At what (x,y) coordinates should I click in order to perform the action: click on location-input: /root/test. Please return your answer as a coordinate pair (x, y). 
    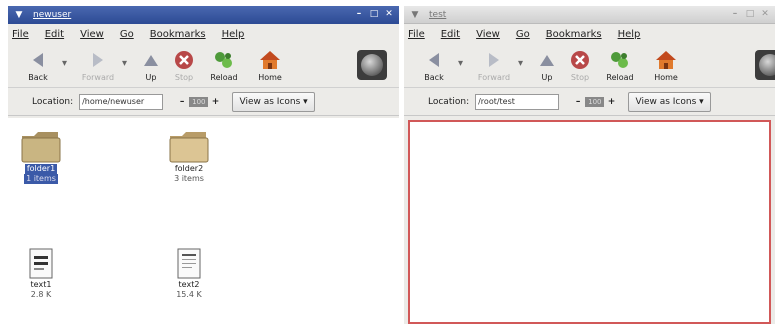
    Looking at the image, I should click on (517, 101).